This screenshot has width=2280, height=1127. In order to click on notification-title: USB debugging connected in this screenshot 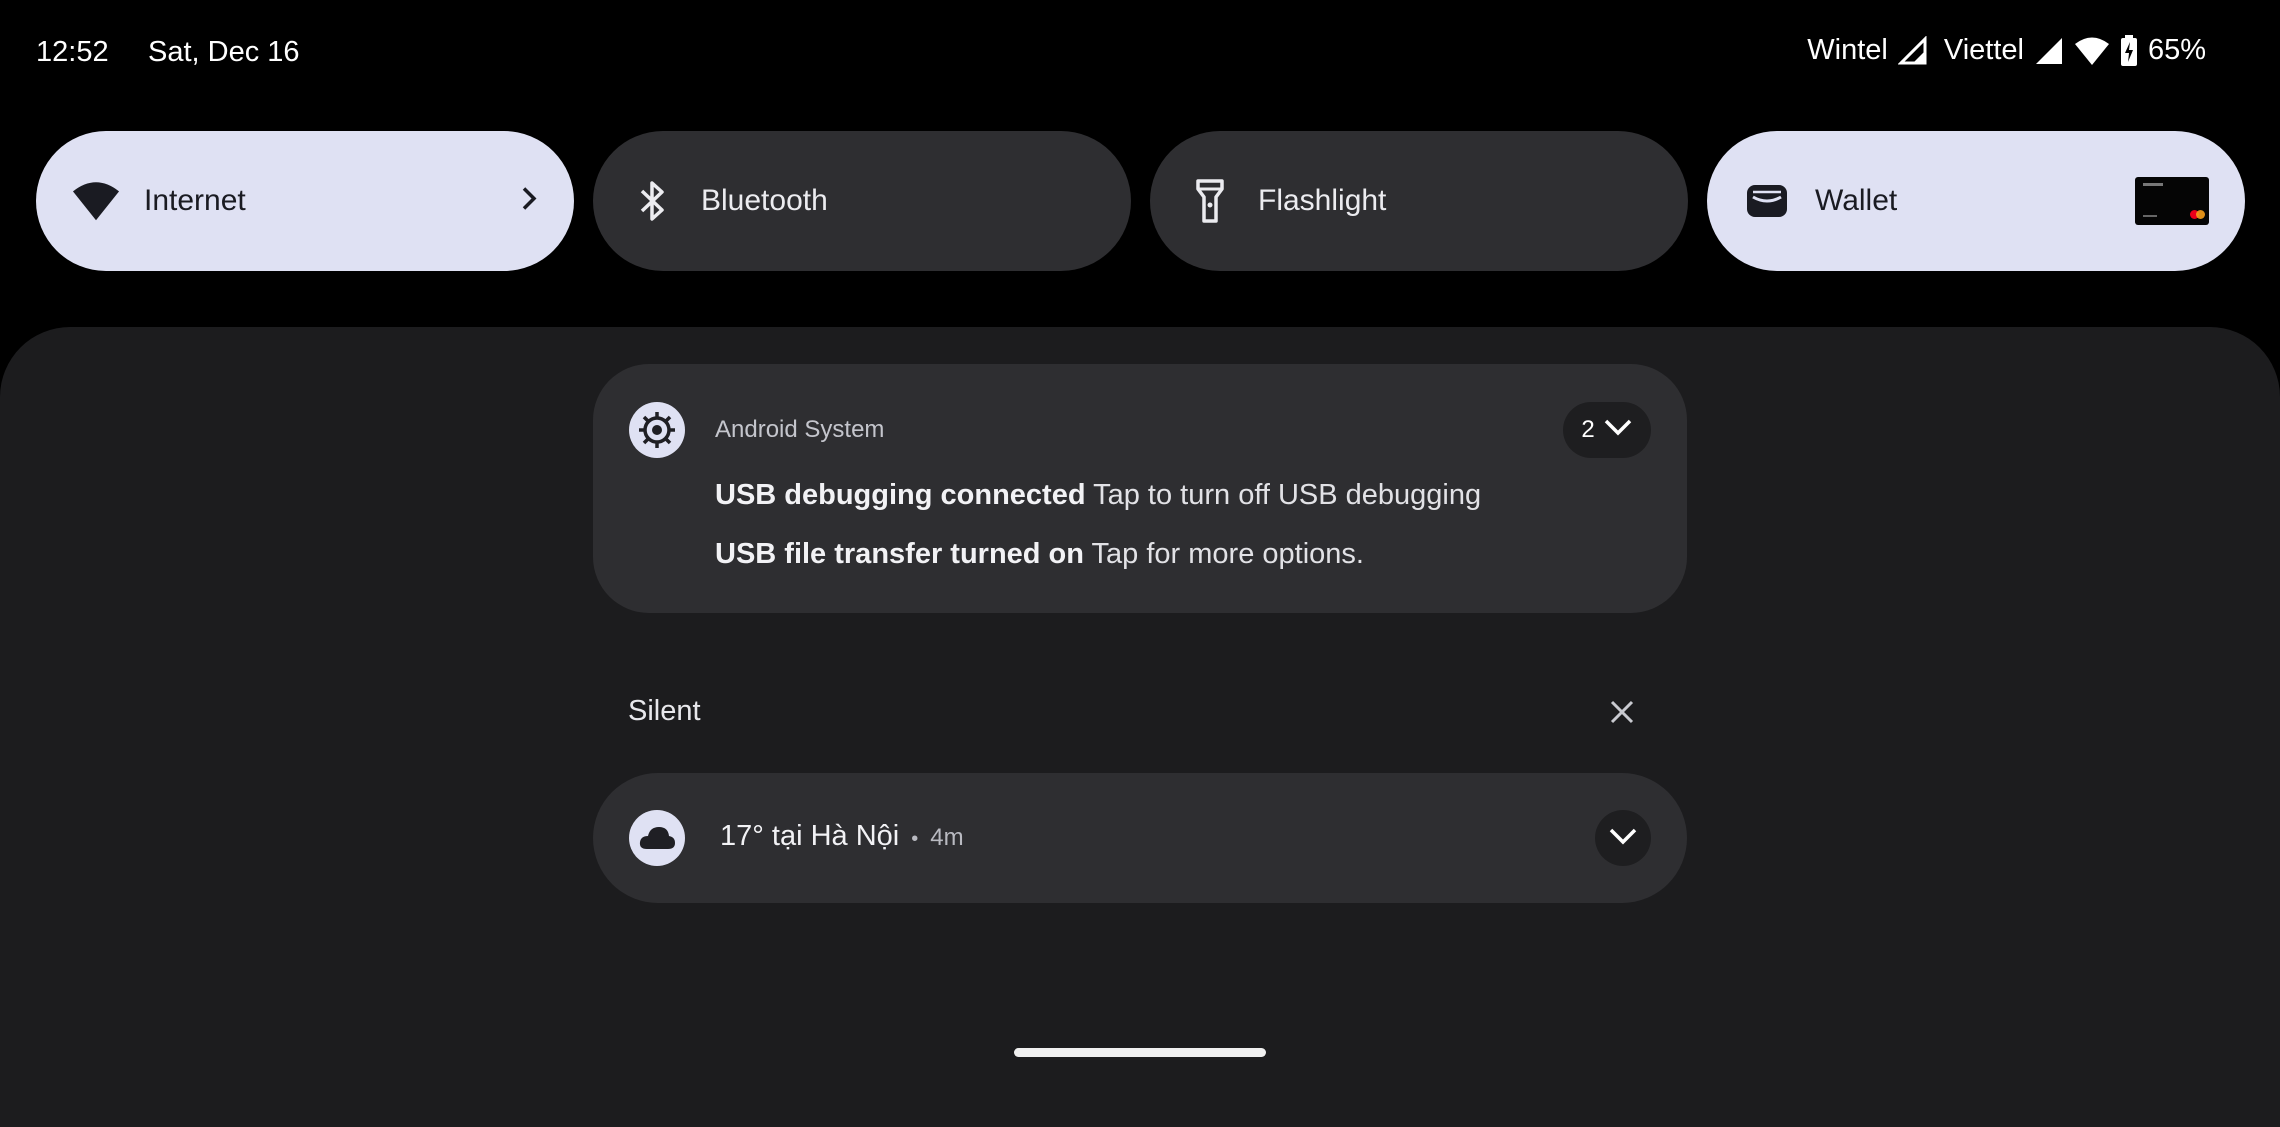, I will do `click(900, 495)`.